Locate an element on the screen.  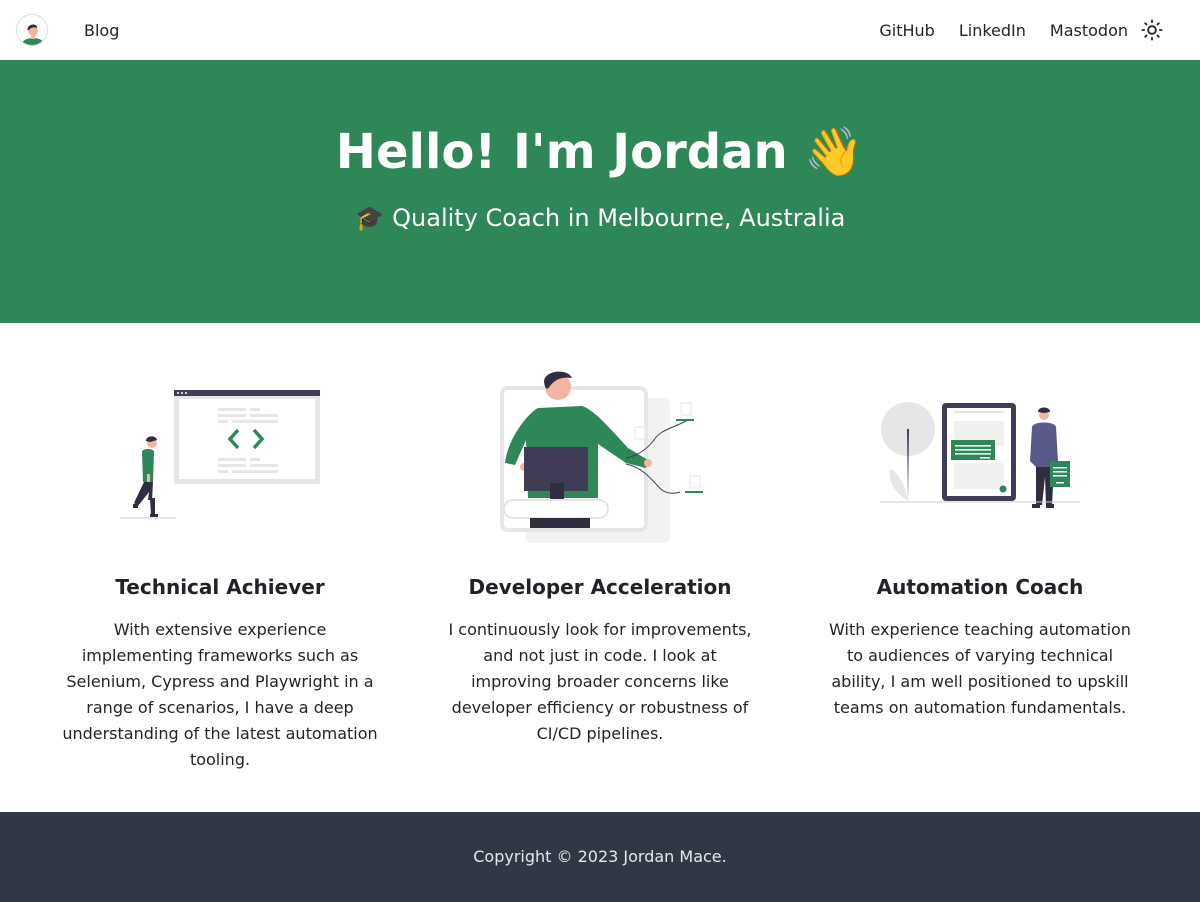
avatar-icon is located at coordinates (32, 30).